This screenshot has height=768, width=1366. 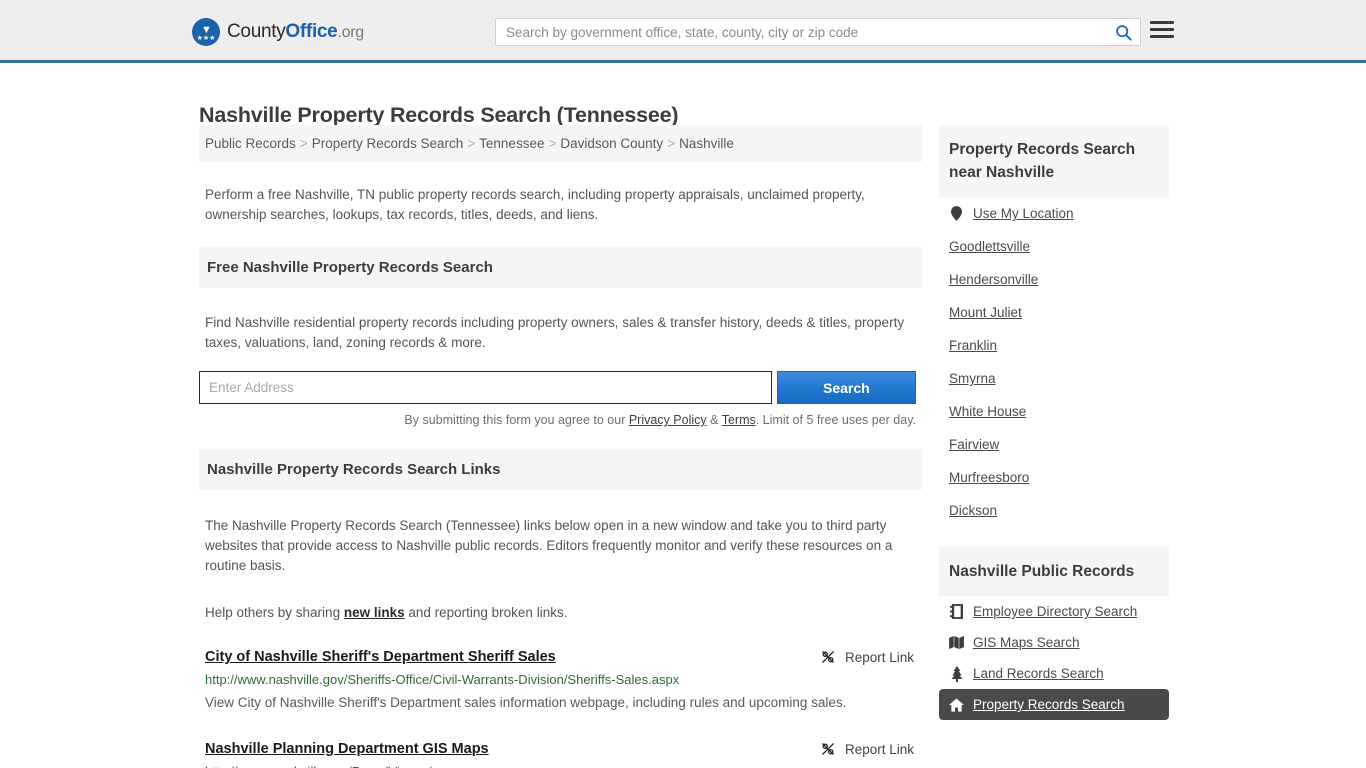 I want to click on result-url: http://maps.nashville.gov/ParcelViewer/, so click(x=560, y=766).